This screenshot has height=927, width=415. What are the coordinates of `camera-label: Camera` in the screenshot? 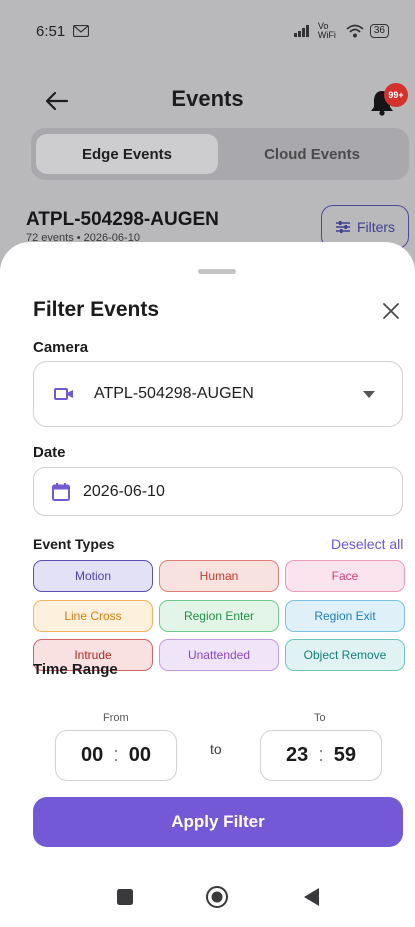 It's located at (61, 347).